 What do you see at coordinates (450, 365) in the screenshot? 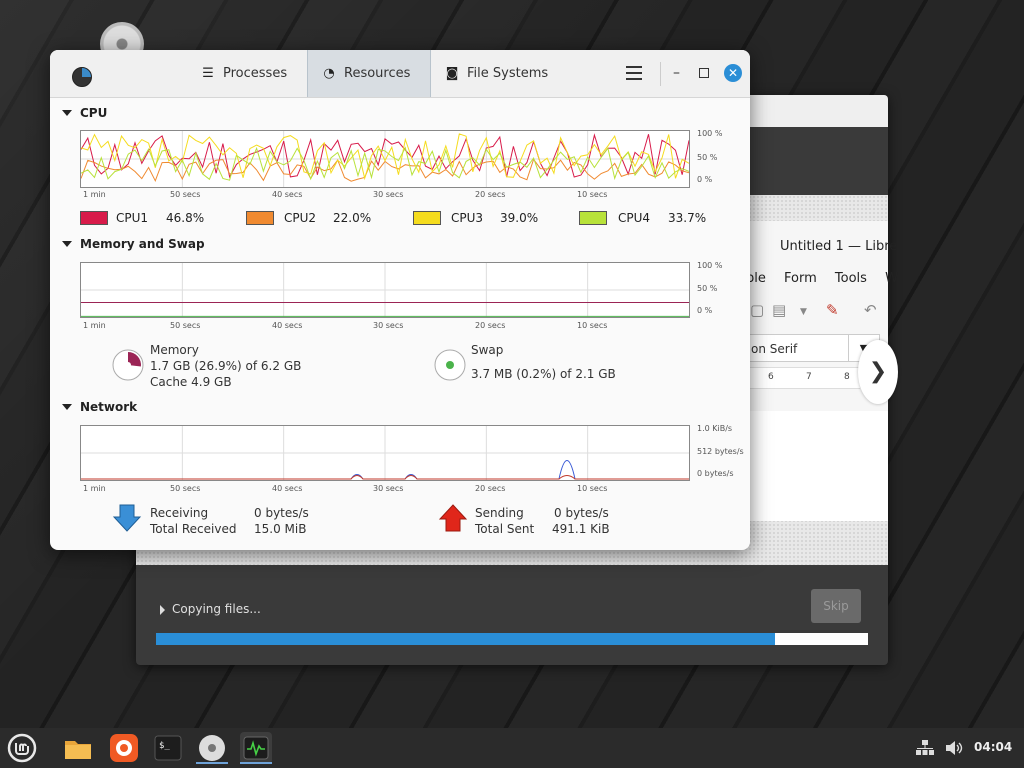
I see `swap-pie-icon` at bounding box center [450, 365].